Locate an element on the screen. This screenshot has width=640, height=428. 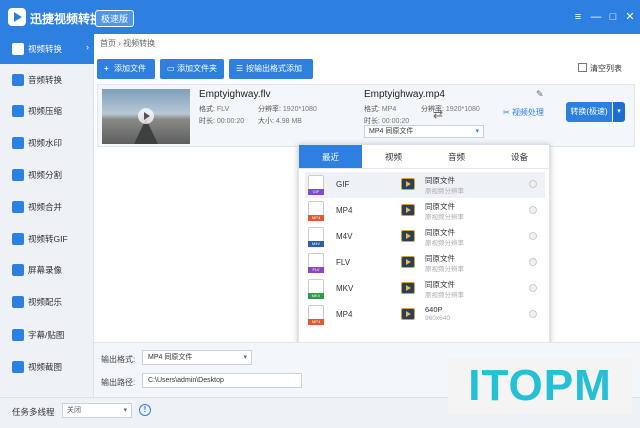
breadcrumb-home: 首页 is located at coordinates (108, 43).